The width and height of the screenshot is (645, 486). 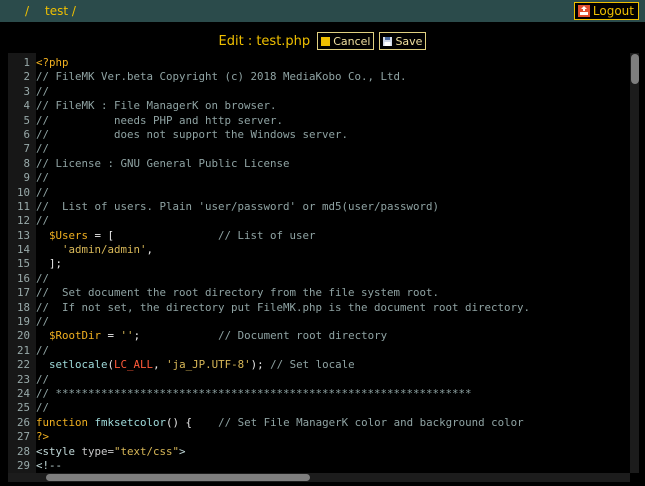 I want to click on code-text: // does not support the Windows server., so click(x=192, y=135).